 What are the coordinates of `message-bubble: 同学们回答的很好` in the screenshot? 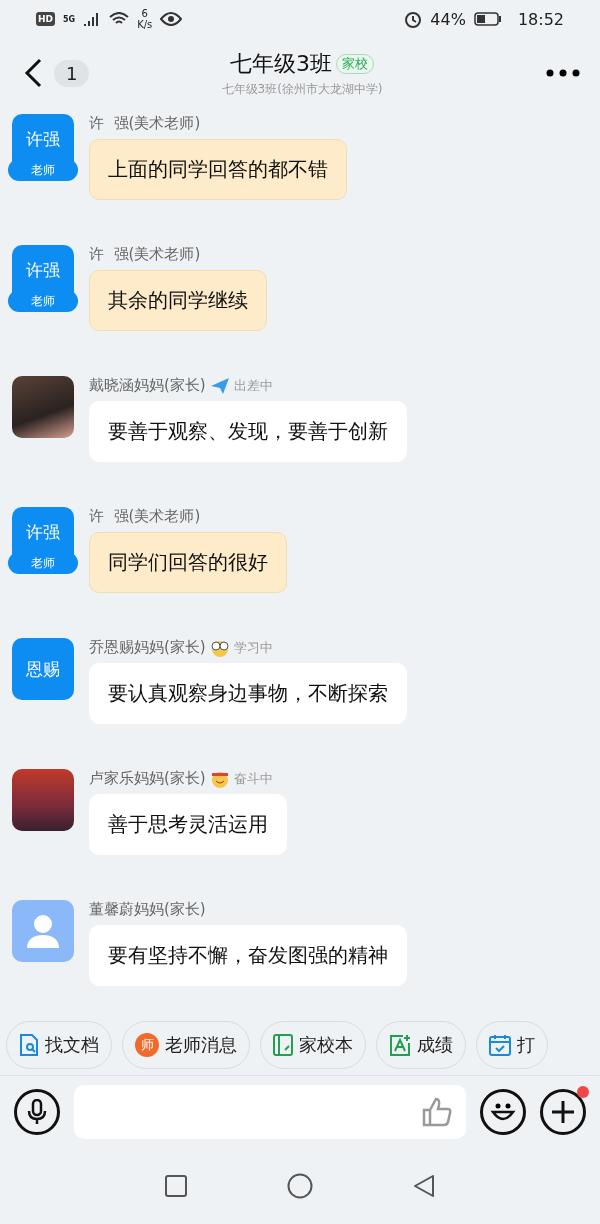 It's located at (188, 562).